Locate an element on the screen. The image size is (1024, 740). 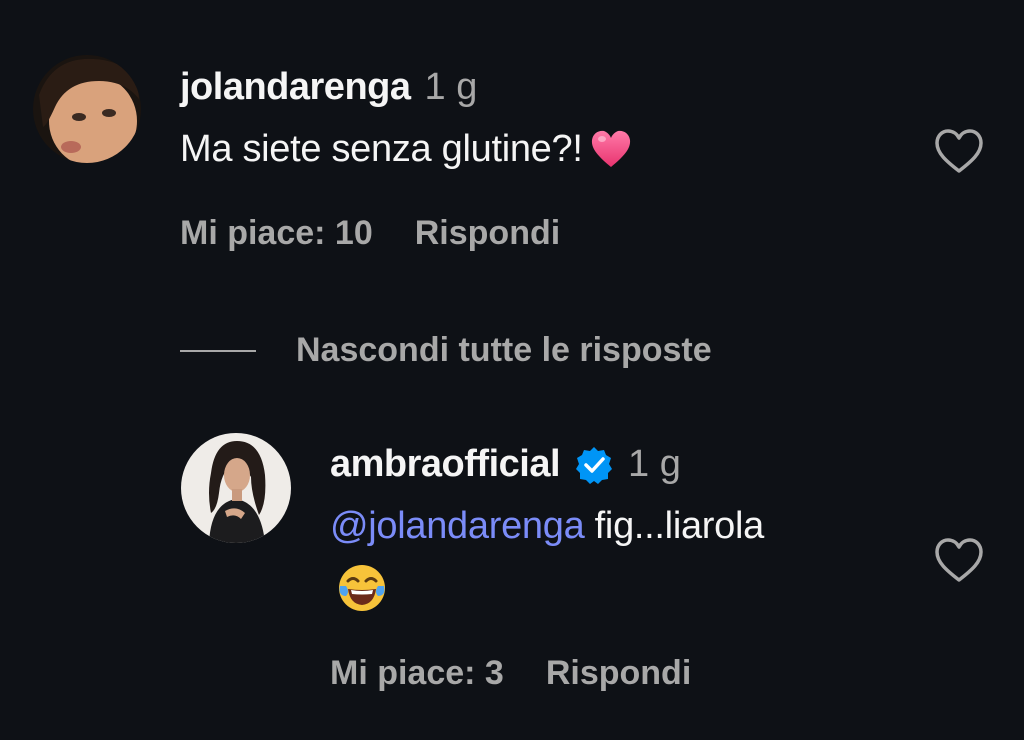
comment-actions: Mi piace: 10 Rispondi is located at coordinates (370, 233).